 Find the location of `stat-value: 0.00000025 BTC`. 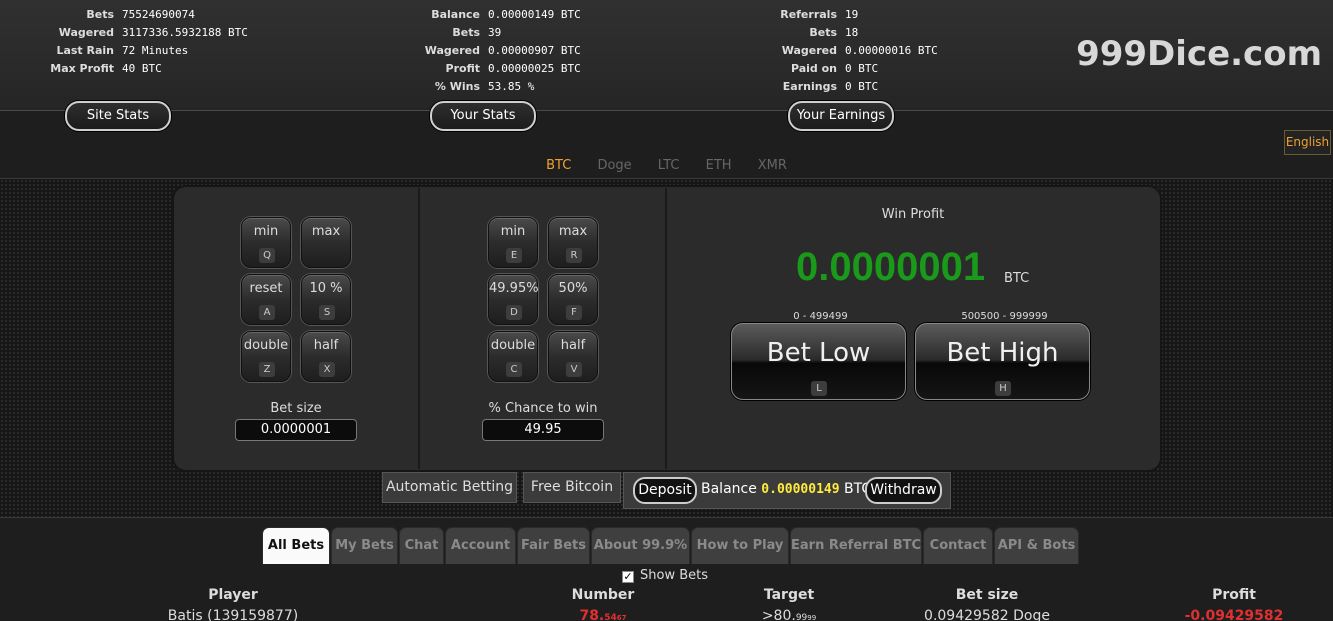

stat-value: 0.00000025 BTC is located at coordinates (534, 68).